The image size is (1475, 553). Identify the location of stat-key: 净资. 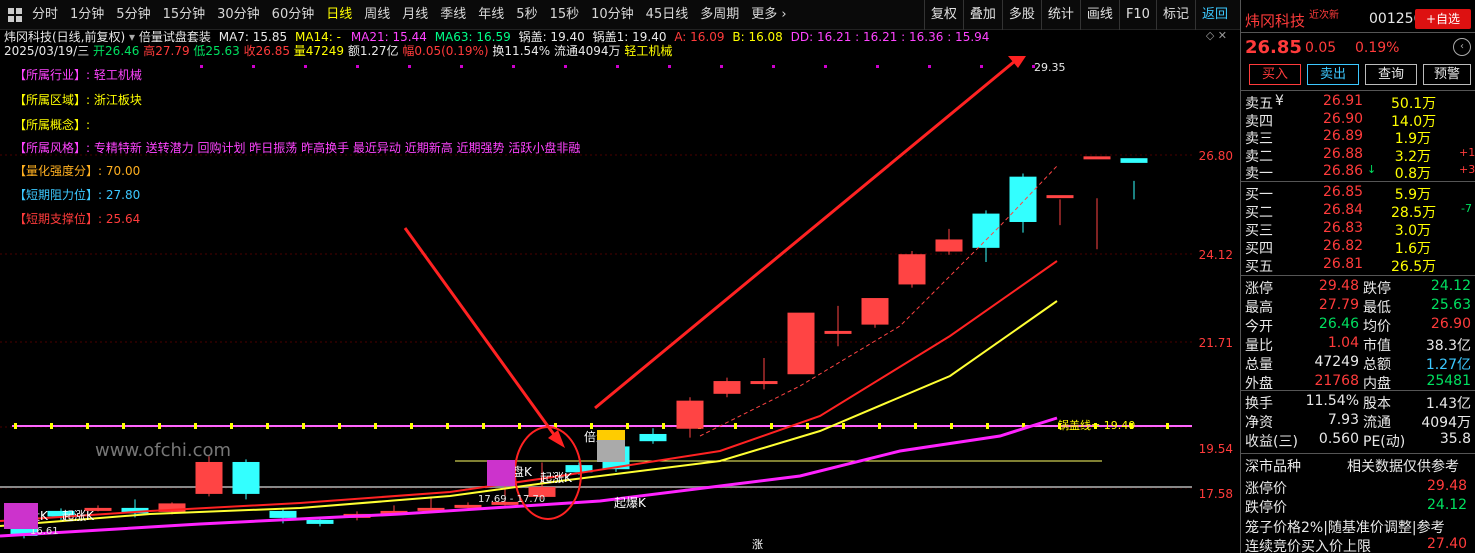
(1259, 423).